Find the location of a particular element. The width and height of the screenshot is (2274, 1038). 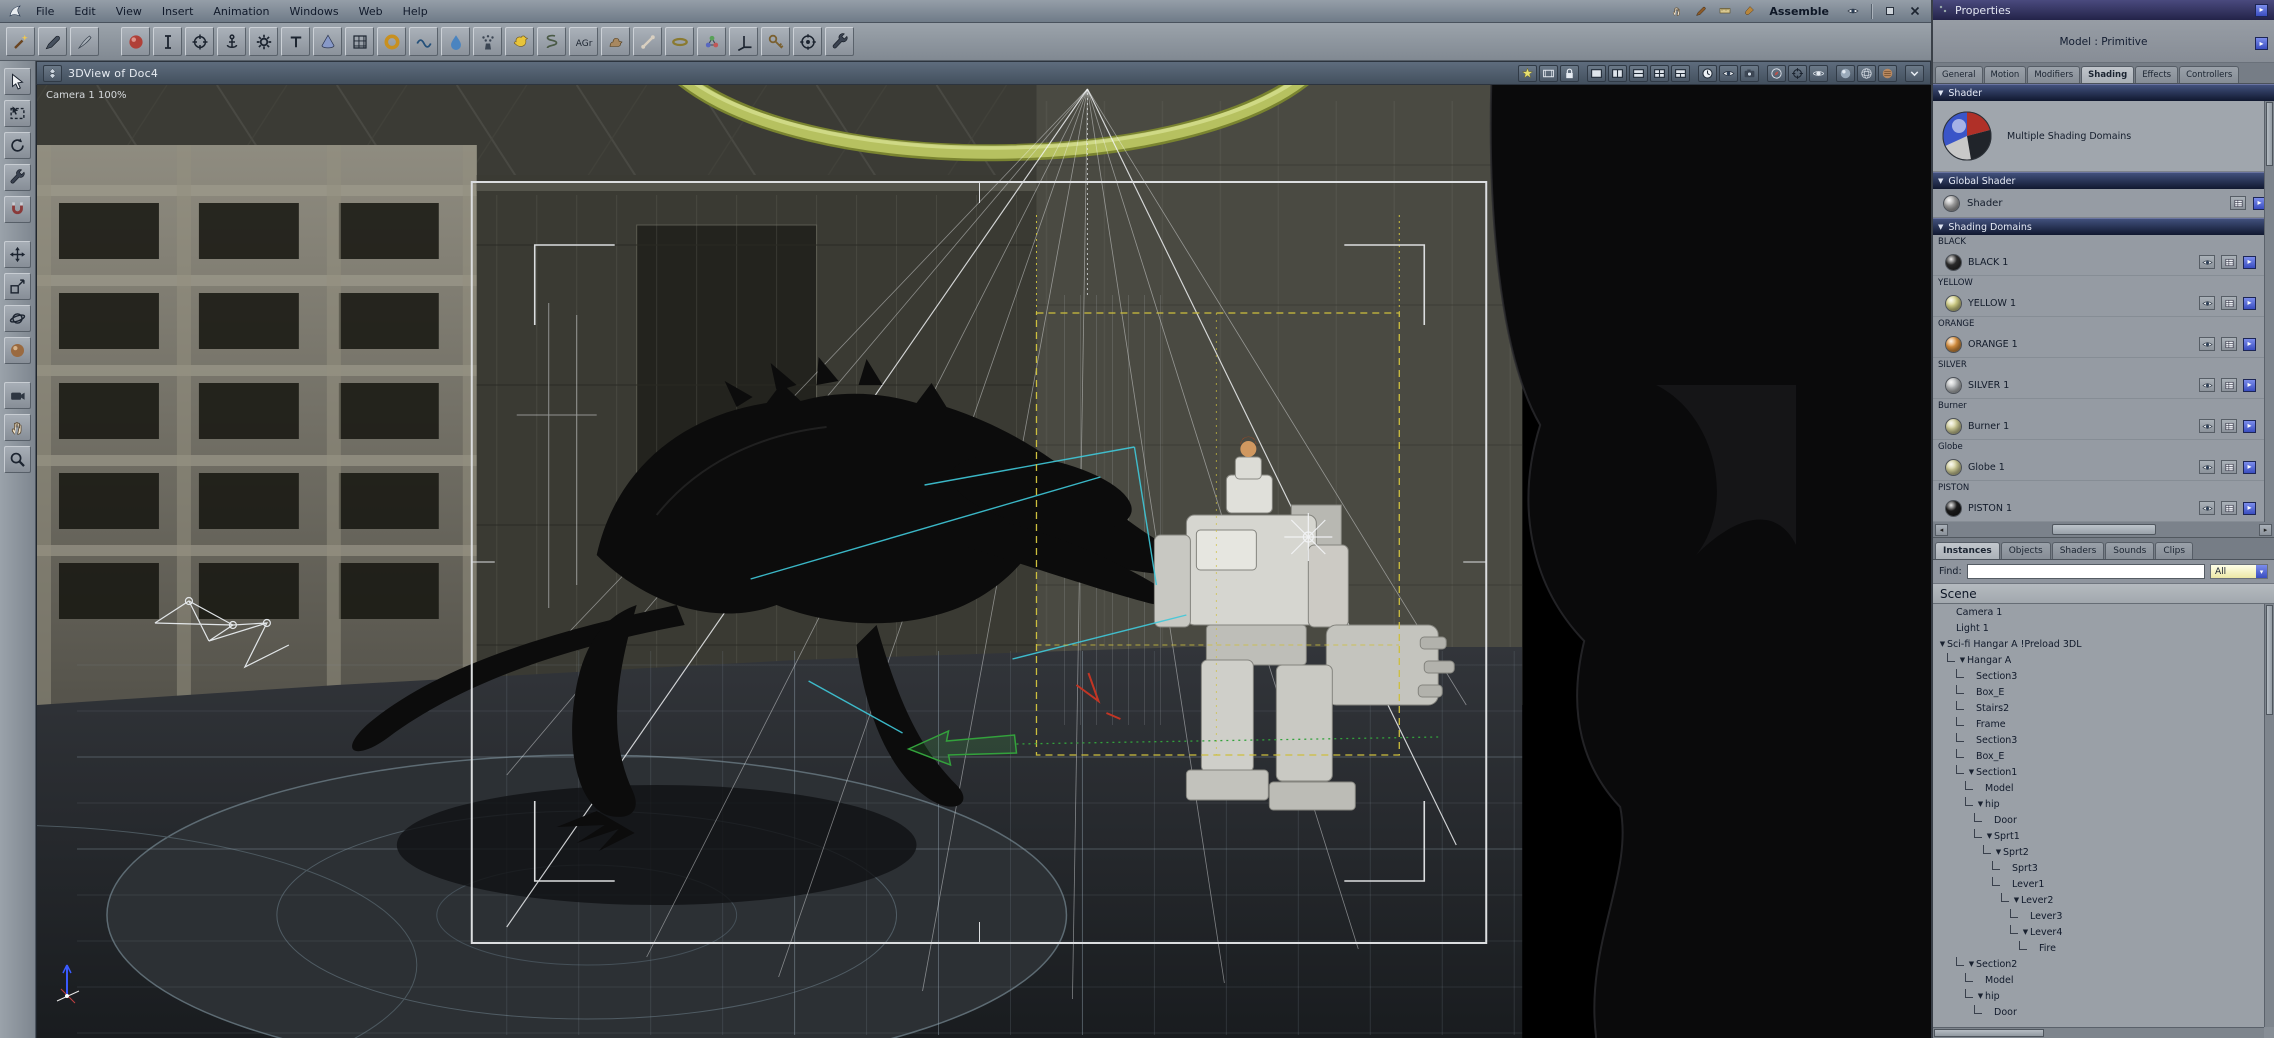

anchor-icon is located at coordinates (231, 41).